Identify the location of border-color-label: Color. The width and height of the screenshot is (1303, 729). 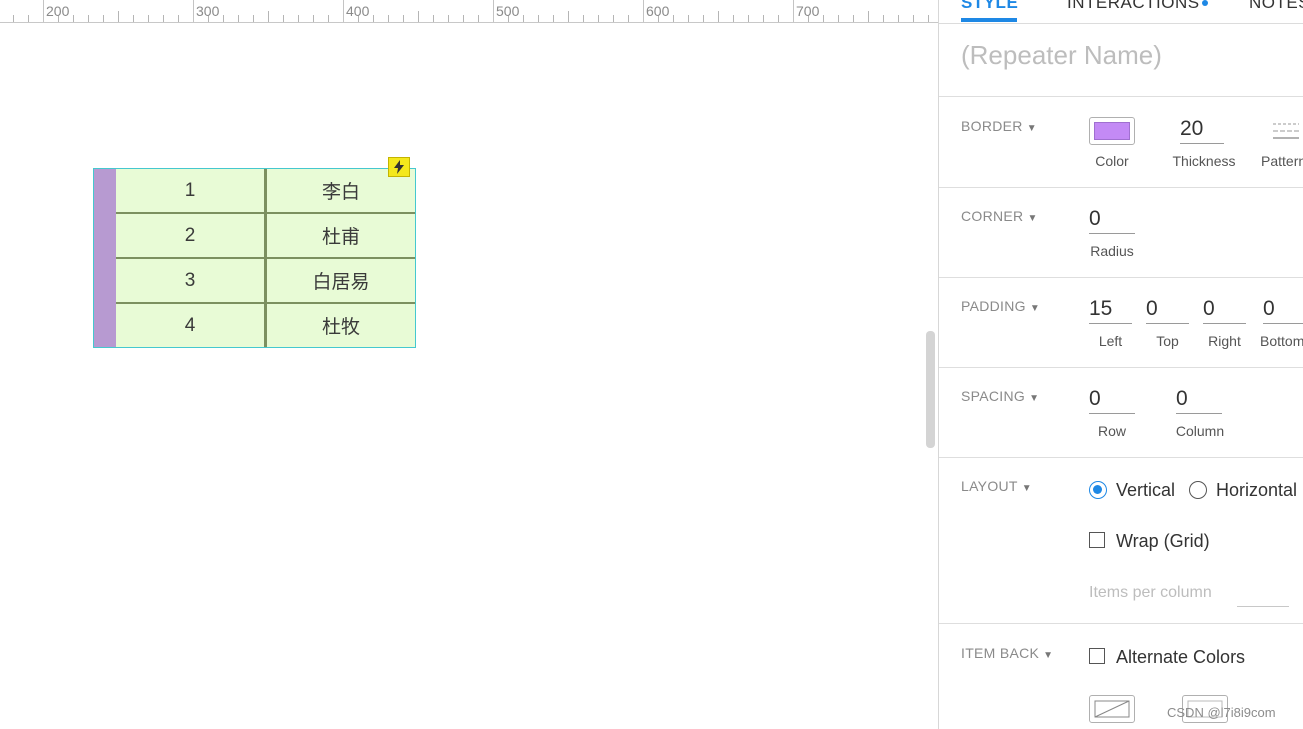
(1112, 161).